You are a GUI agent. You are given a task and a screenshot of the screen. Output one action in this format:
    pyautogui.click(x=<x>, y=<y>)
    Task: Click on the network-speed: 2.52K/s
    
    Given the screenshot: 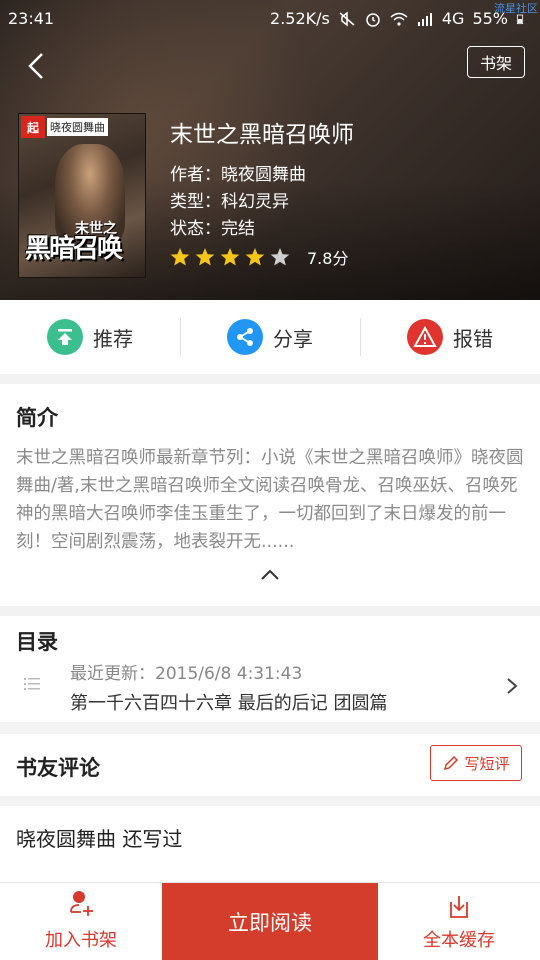 What is the action you would take?
    pyautogui.click(x=300, y=18)
    